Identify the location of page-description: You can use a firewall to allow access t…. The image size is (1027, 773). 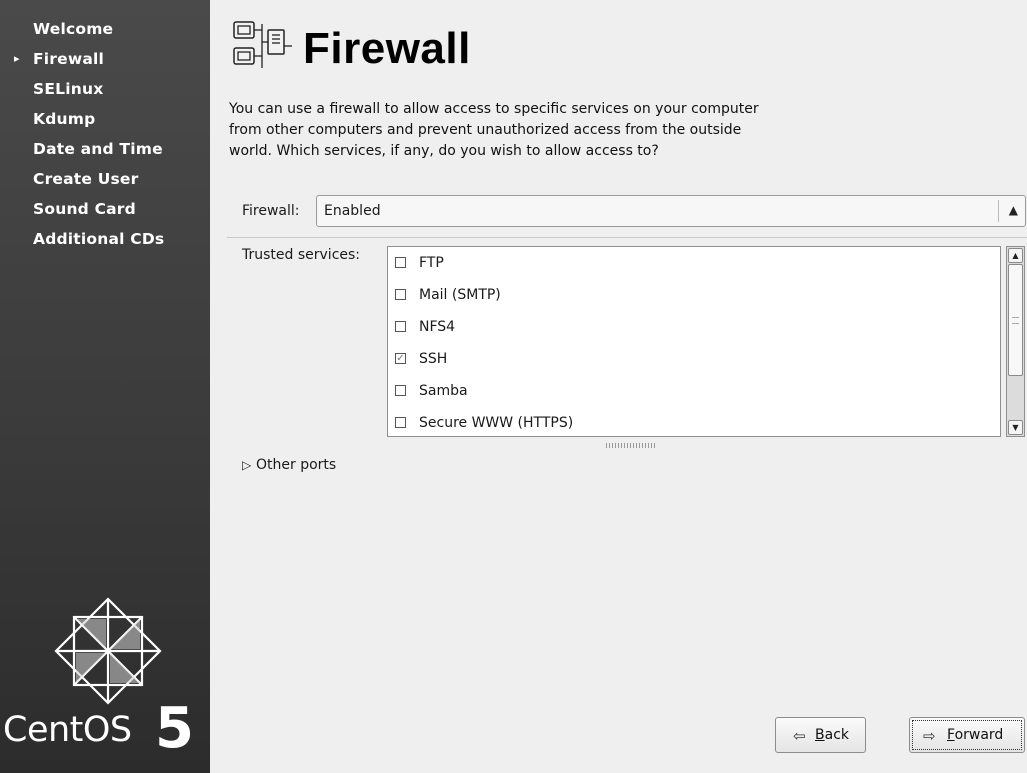
(494, 130).